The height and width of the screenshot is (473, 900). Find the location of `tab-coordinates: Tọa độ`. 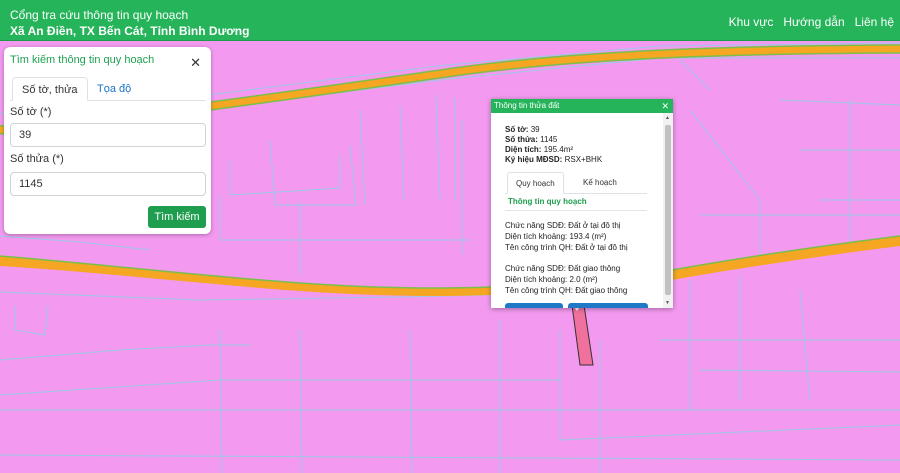

tab-coordinates: Tọa độ is located at coordinates (114, 89).